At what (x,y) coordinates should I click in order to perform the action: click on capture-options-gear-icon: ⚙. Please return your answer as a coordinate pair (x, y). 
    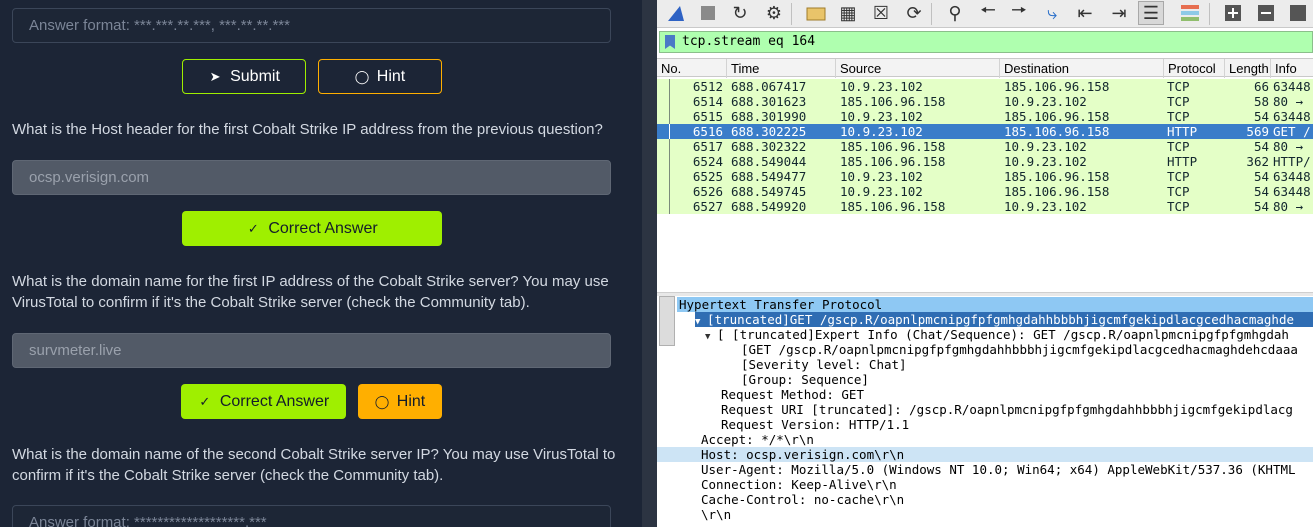
    Looking at the image, I should click on (774, 13).